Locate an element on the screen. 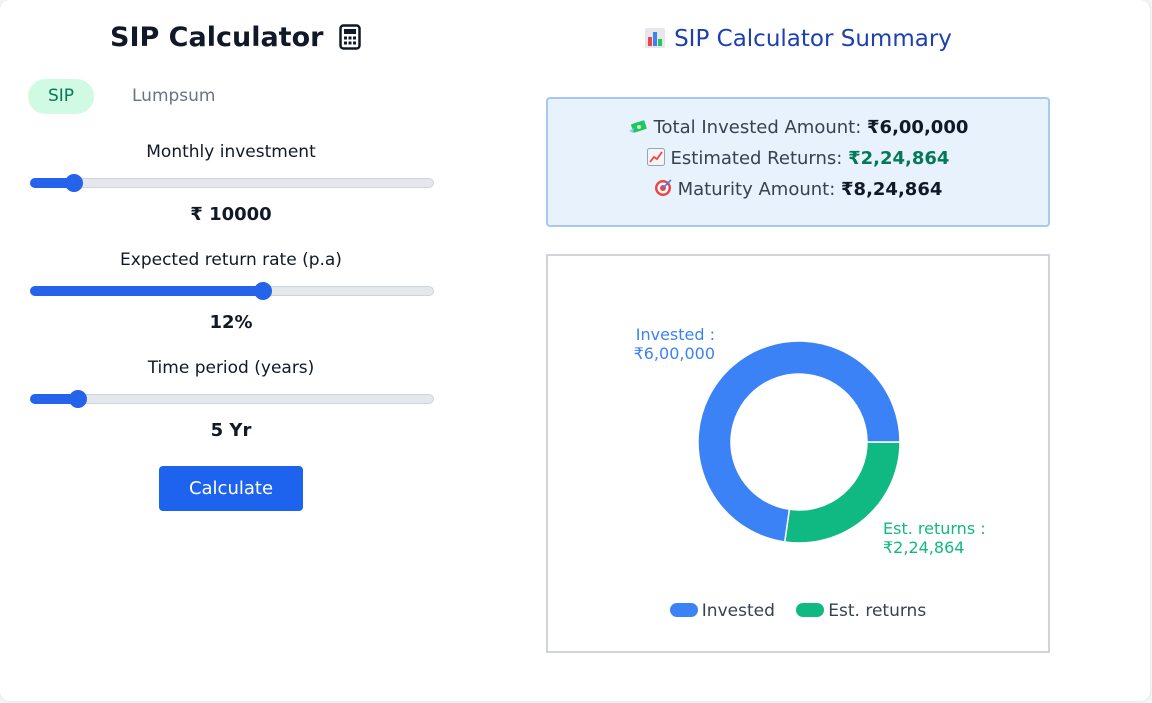  summary-title-text: SIP Calculator Summary is located at coordinates (813, 39).